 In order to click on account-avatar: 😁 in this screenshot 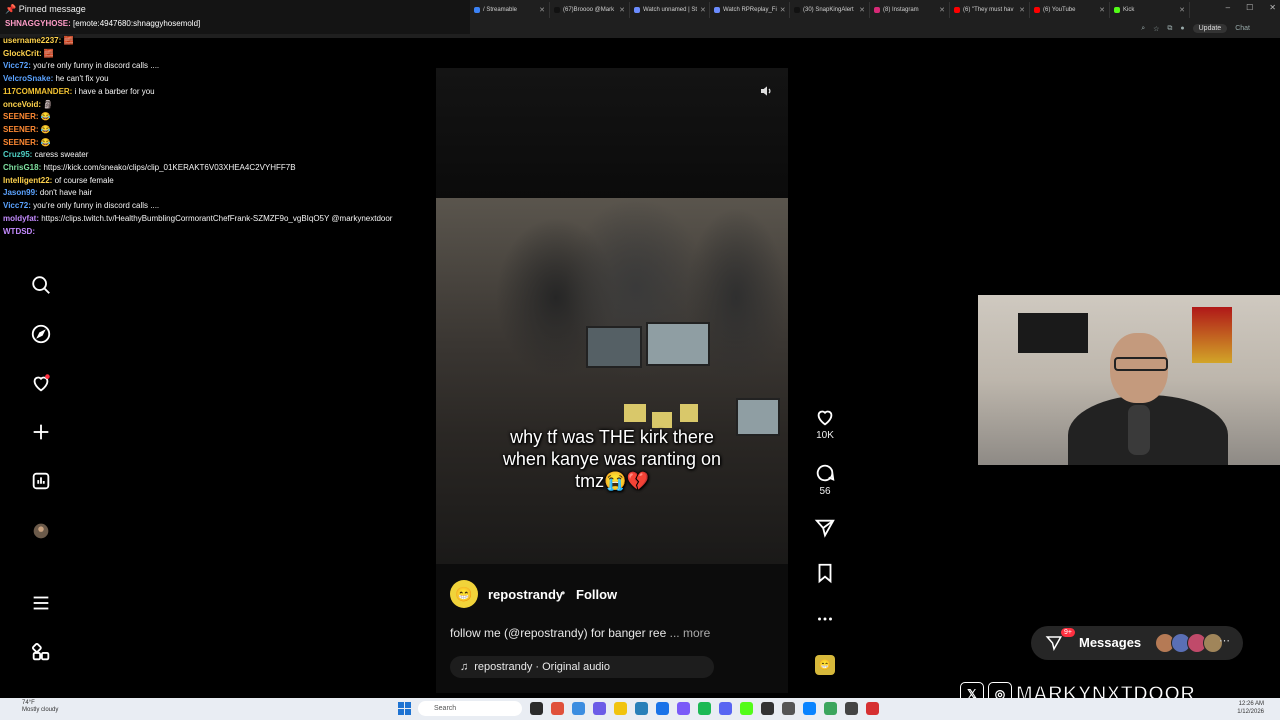, I will do `click(464, 594)`.